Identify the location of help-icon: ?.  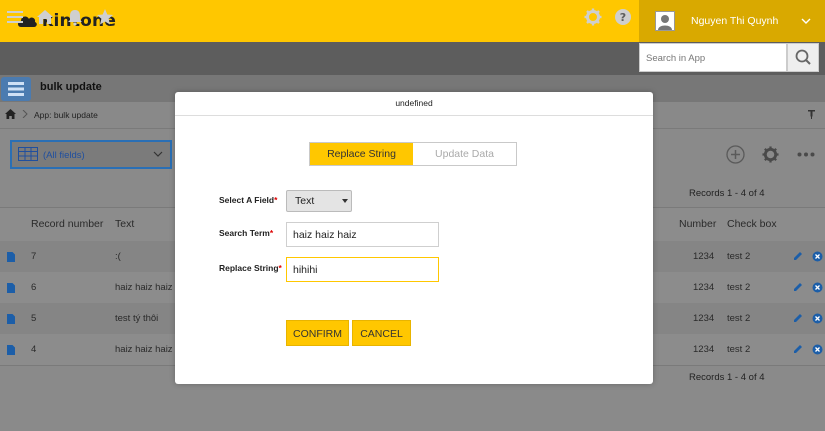
(623, 17).